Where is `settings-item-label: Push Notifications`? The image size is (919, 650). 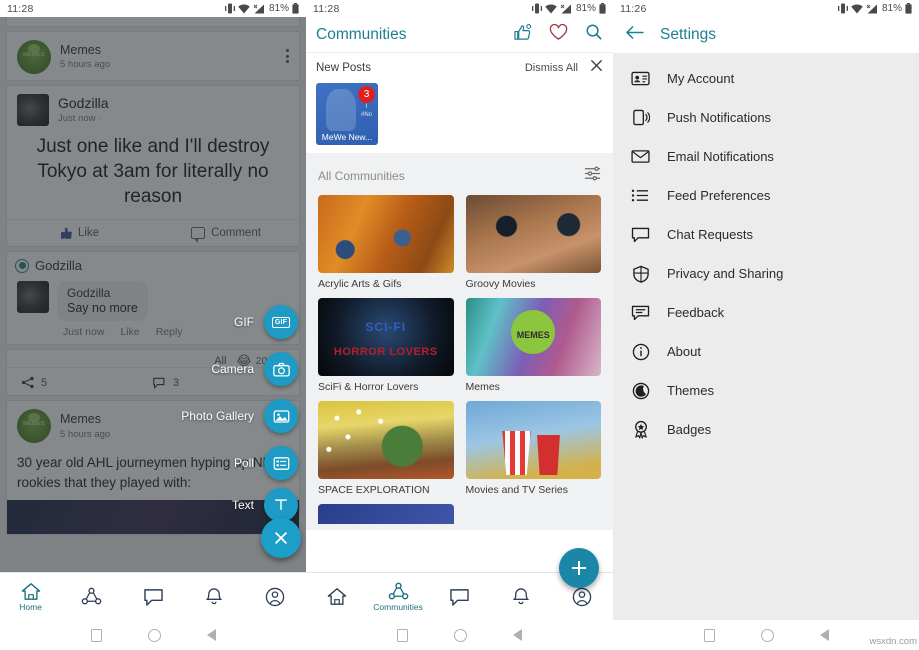
settings-item-label: Push Notifications is located at coordinates (719, 117).